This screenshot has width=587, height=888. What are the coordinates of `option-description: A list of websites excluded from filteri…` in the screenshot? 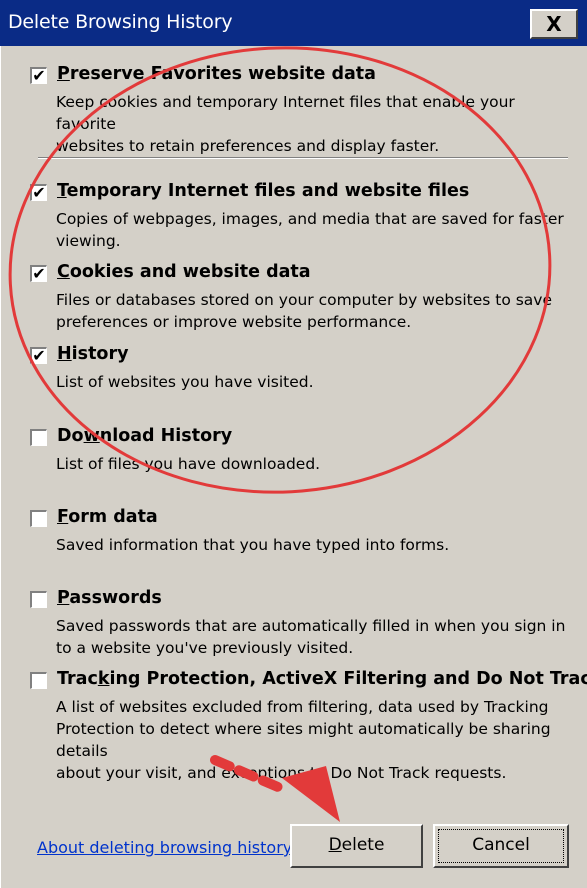 It's located at (303, 740).